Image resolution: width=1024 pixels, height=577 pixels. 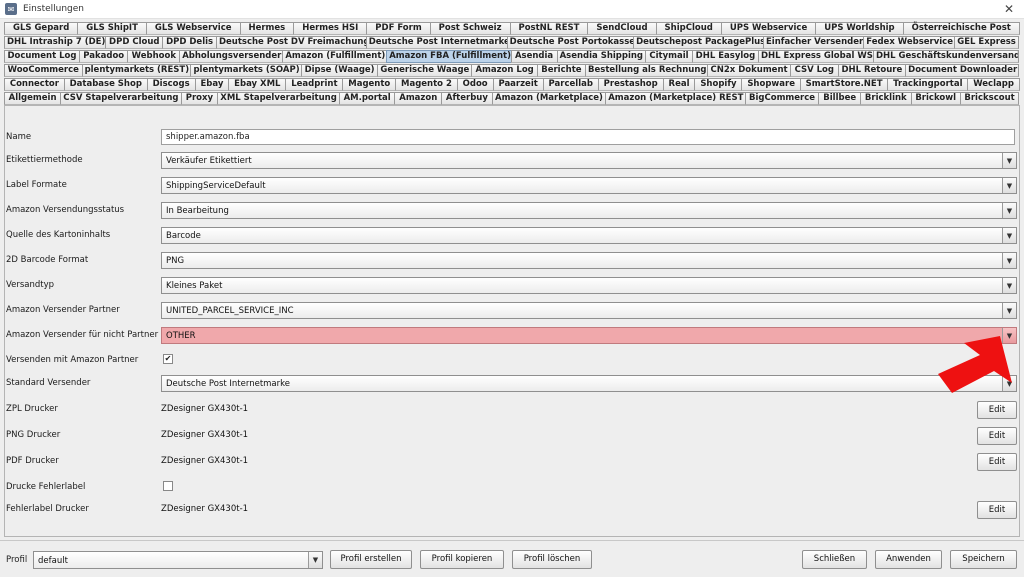 I want to click on tab-shopify: Shopify, so click(x=718, y=84).